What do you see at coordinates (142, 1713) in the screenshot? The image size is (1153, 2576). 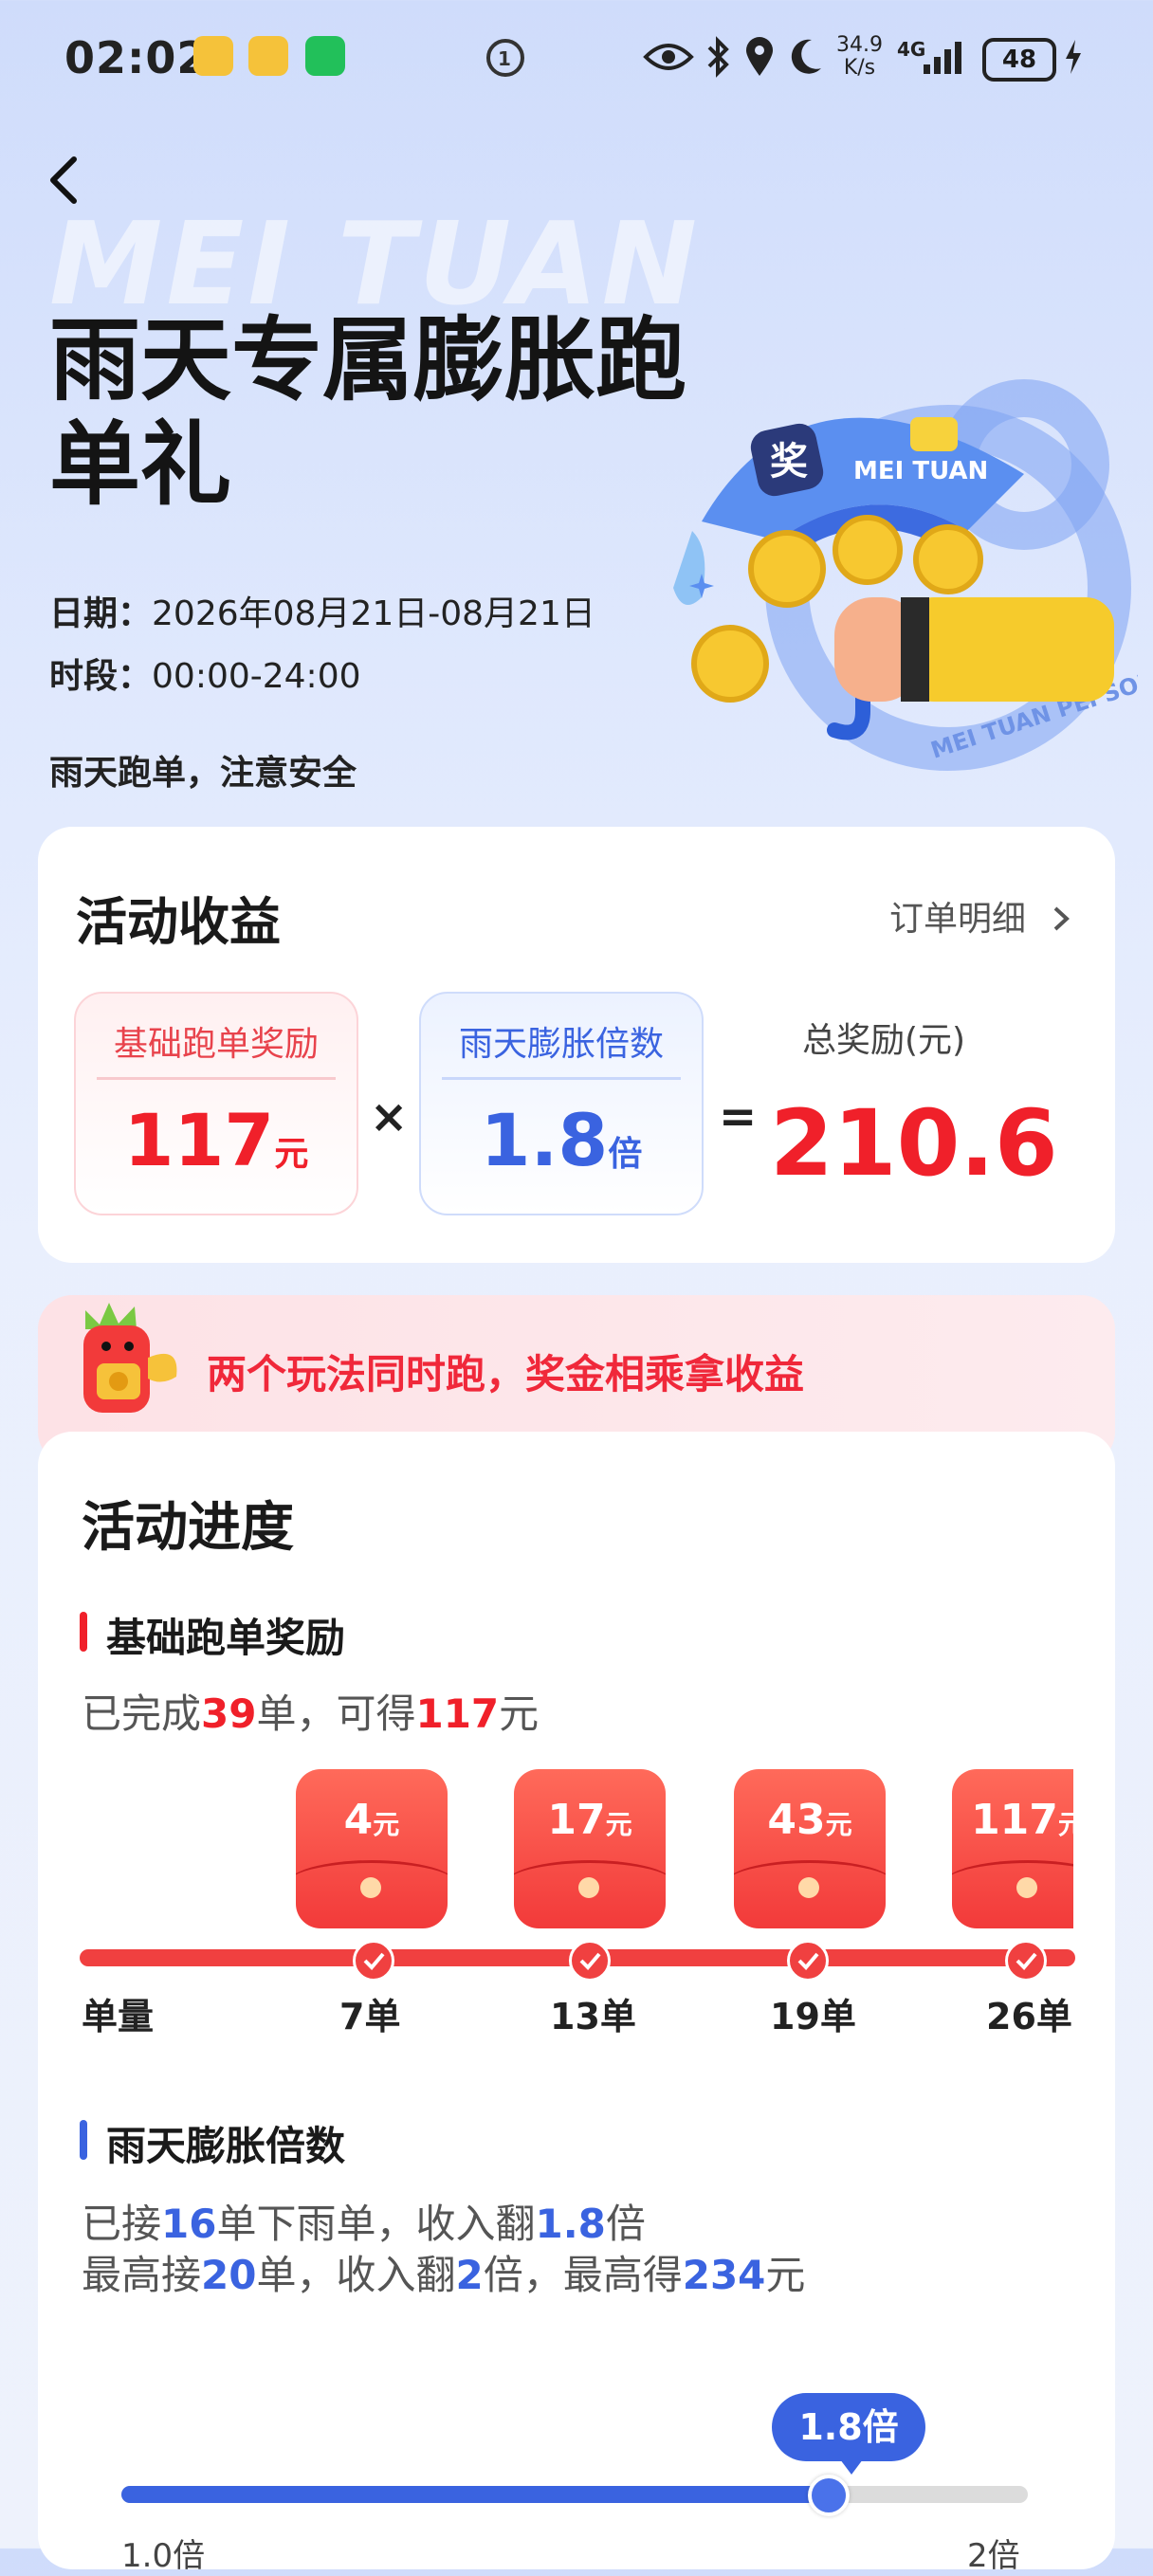 I see `desc-text: 已完成` at bounding box center [142, 1713].